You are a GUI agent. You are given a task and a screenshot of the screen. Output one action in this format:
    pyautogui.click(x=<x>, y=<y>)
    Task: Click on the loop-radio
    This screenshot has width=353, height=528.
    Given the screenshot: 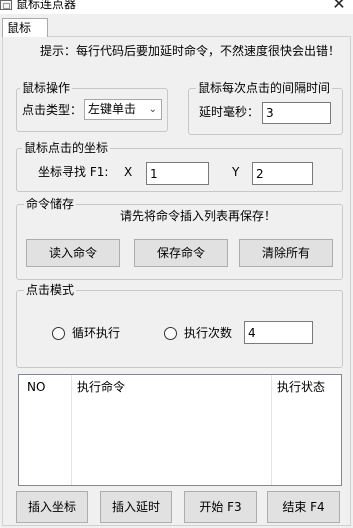 What is the action you would take?
    pyautogui.click(x=58, y=333)
    